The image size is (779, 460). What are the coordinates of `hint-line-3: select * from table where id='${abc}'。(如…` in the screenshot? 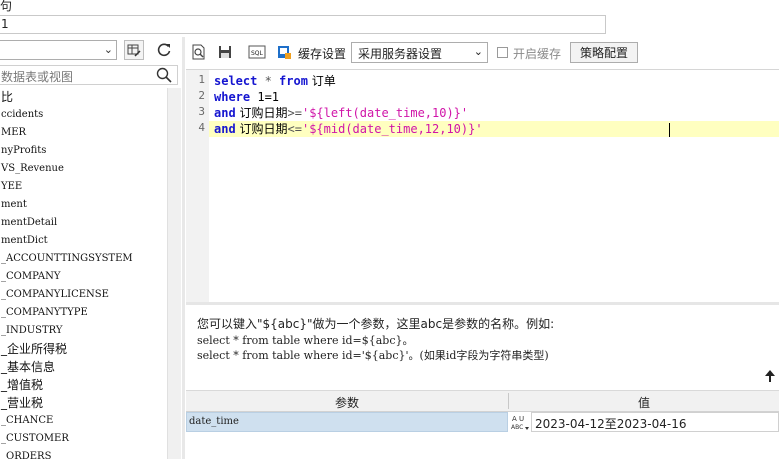 It's located at (373, 355).